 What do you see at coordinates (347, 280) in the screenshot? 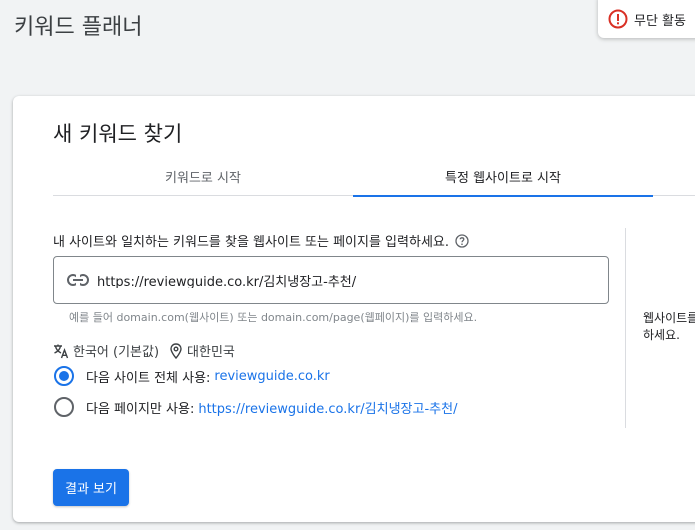
I see `url-input` at bounding box center [347, 280].